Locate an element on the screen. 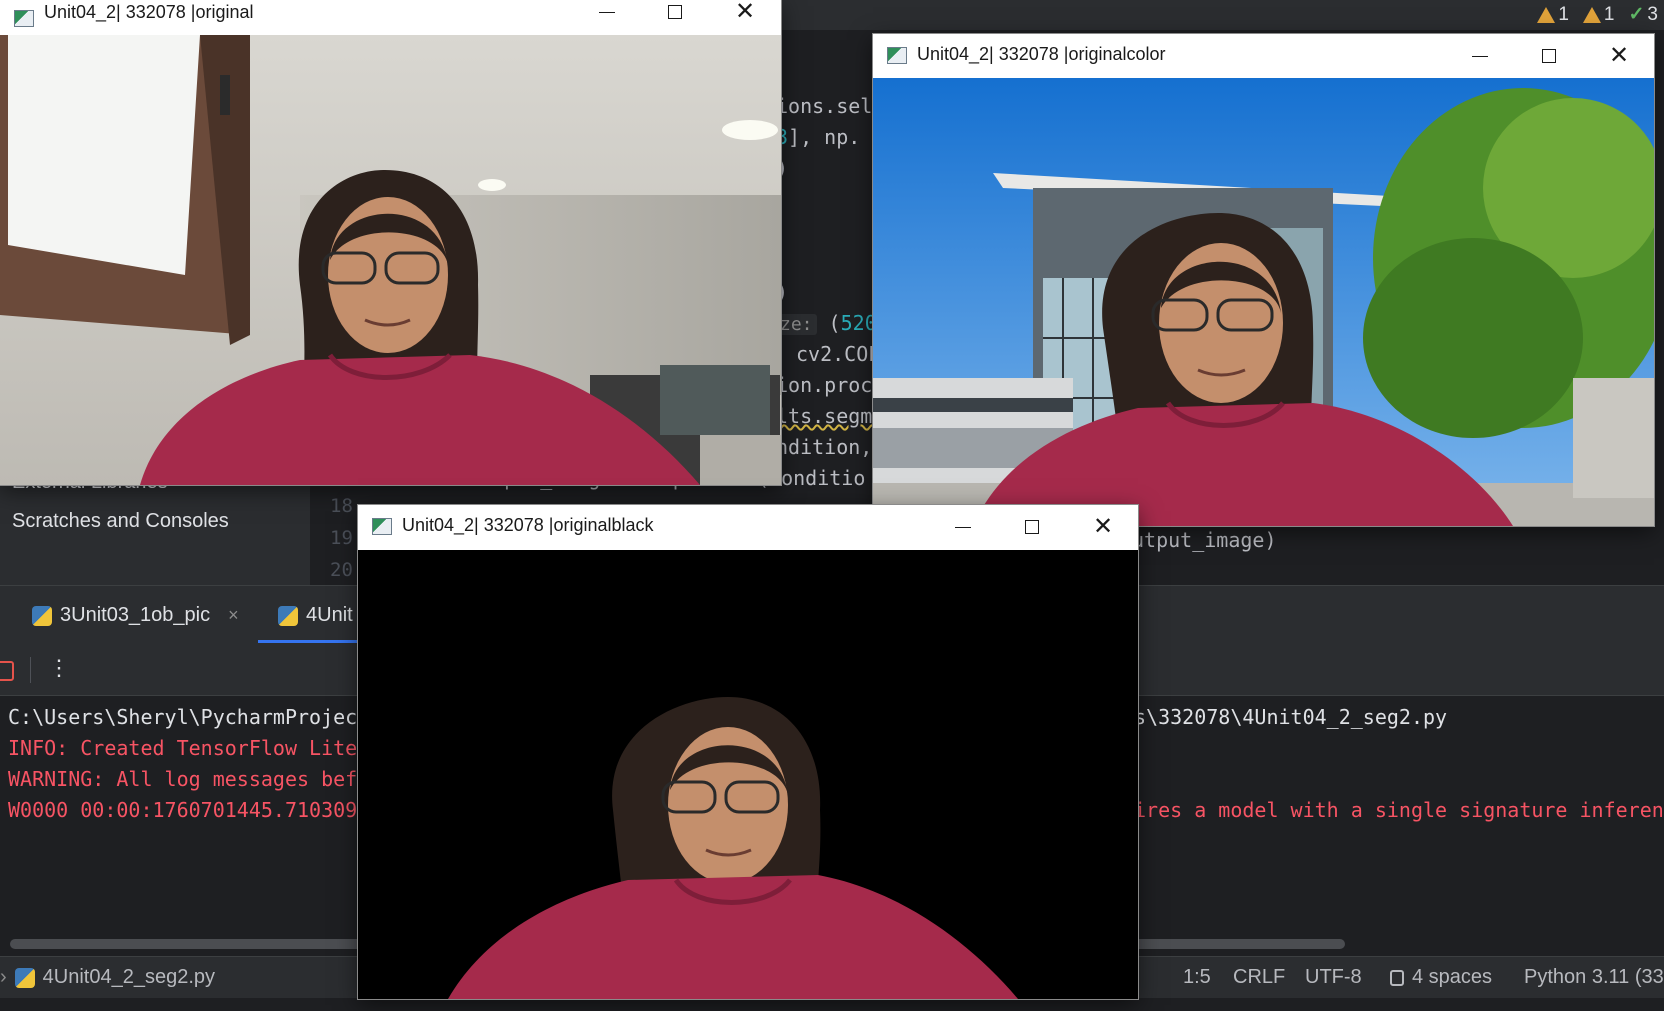 This screenshot has height=1011, width=1664. code-line: ions.sel is located at coordinates (824, 106).